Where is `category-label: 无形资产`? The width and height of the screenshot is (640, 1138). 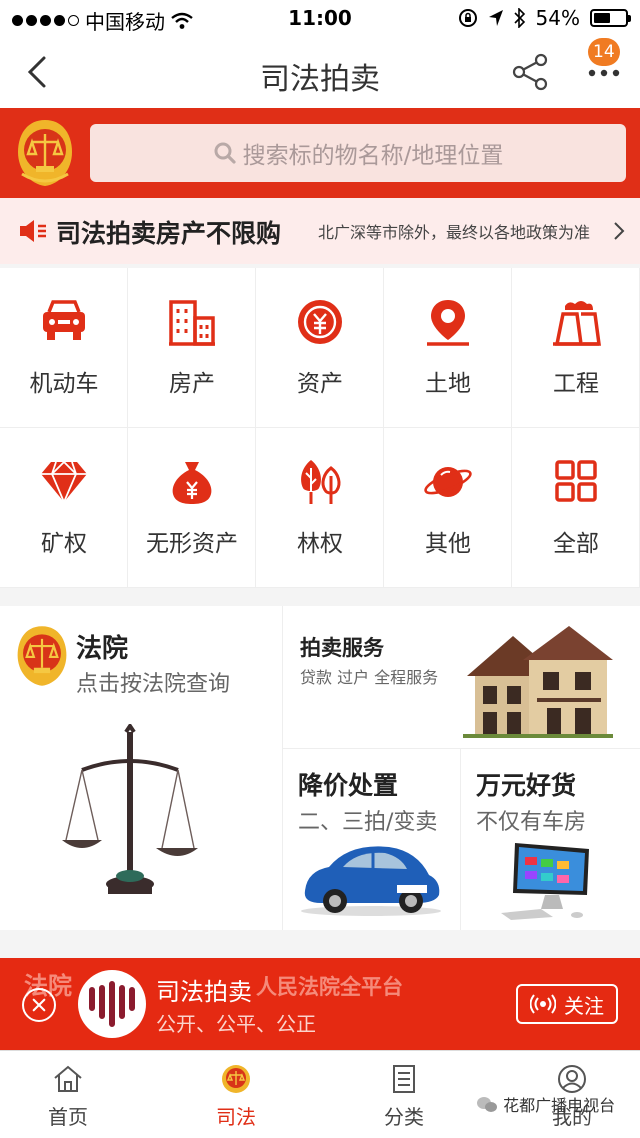
category-label: 无形资产 is located at coordinates (192, 544).